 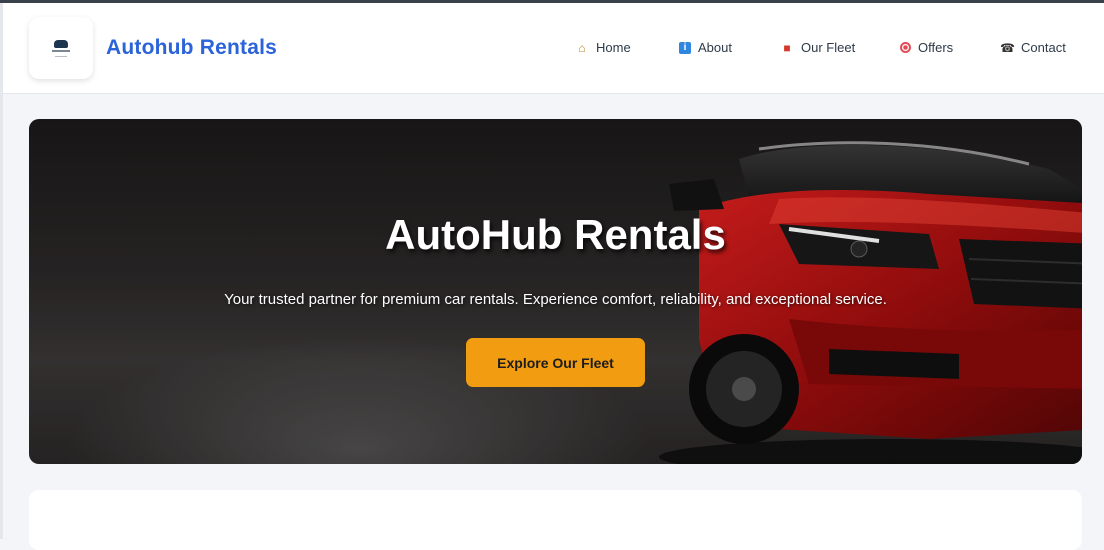 I want to click on nav-offers: Offers, so click(x=926, y=47).